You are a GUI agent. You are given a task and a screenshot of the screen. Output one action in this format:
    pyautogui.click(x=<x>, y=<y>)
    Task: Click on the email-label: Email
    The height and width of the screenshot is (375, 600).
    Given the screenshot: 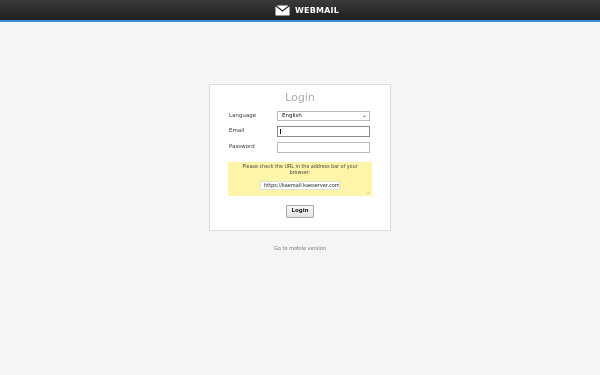 What is the action you would take?
    pyautogui.click(x=237, y=131)
    